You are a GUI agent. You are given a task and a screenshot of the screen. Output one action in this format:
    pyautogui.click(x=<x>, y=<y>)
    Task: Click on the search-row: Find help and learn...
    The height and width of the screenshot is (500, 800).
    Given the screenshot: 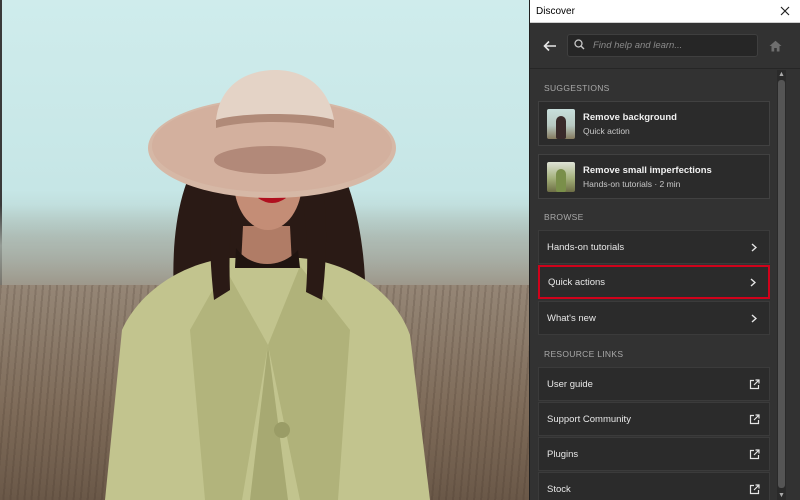 What is the action you would take?
    pyautogui.click(x=665, y=46)
    